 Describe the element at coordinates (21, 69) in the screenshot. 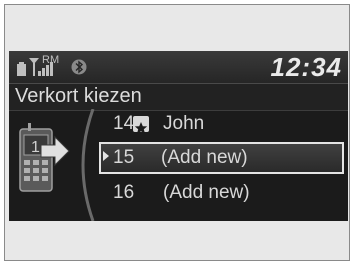

I see `battery-icon` at that location.